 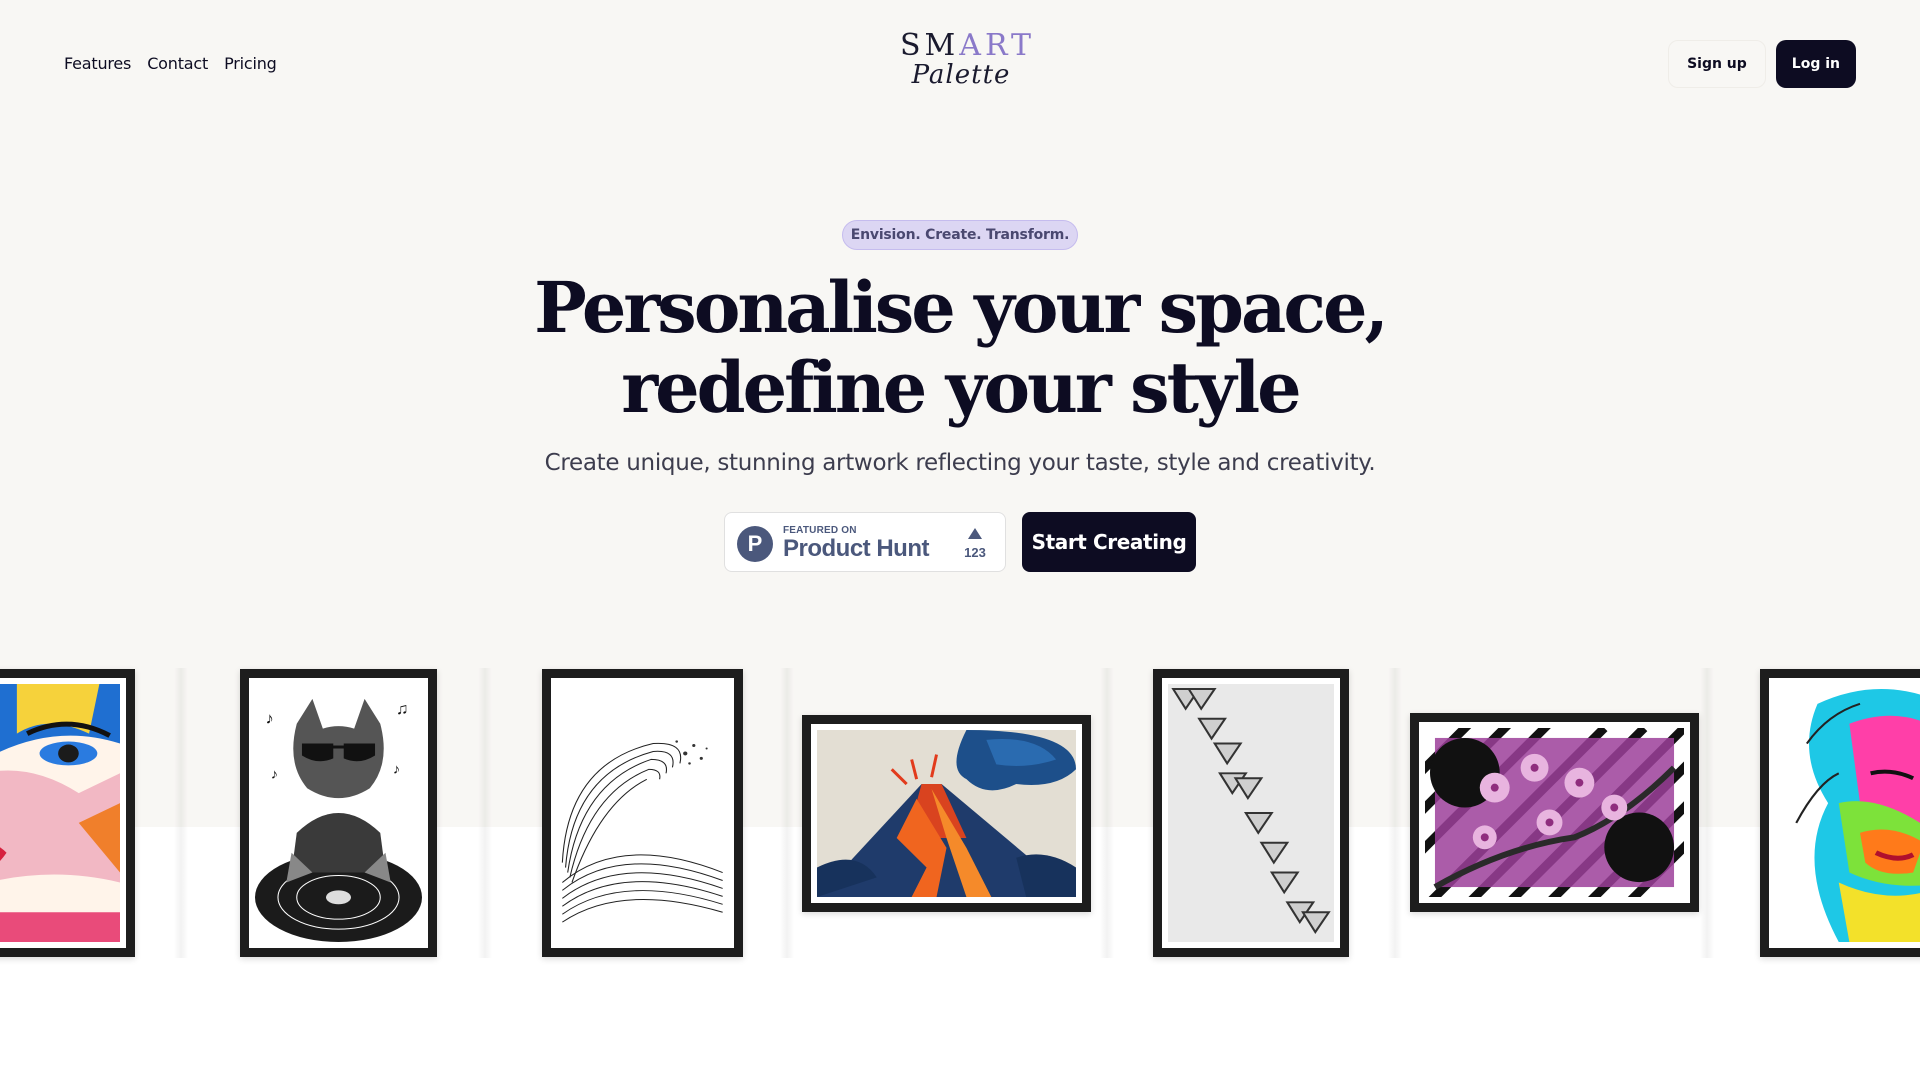 I want to click on producthunt-badge: P FEATURED ON Product Hunt 123, so click(x=865, y=542).